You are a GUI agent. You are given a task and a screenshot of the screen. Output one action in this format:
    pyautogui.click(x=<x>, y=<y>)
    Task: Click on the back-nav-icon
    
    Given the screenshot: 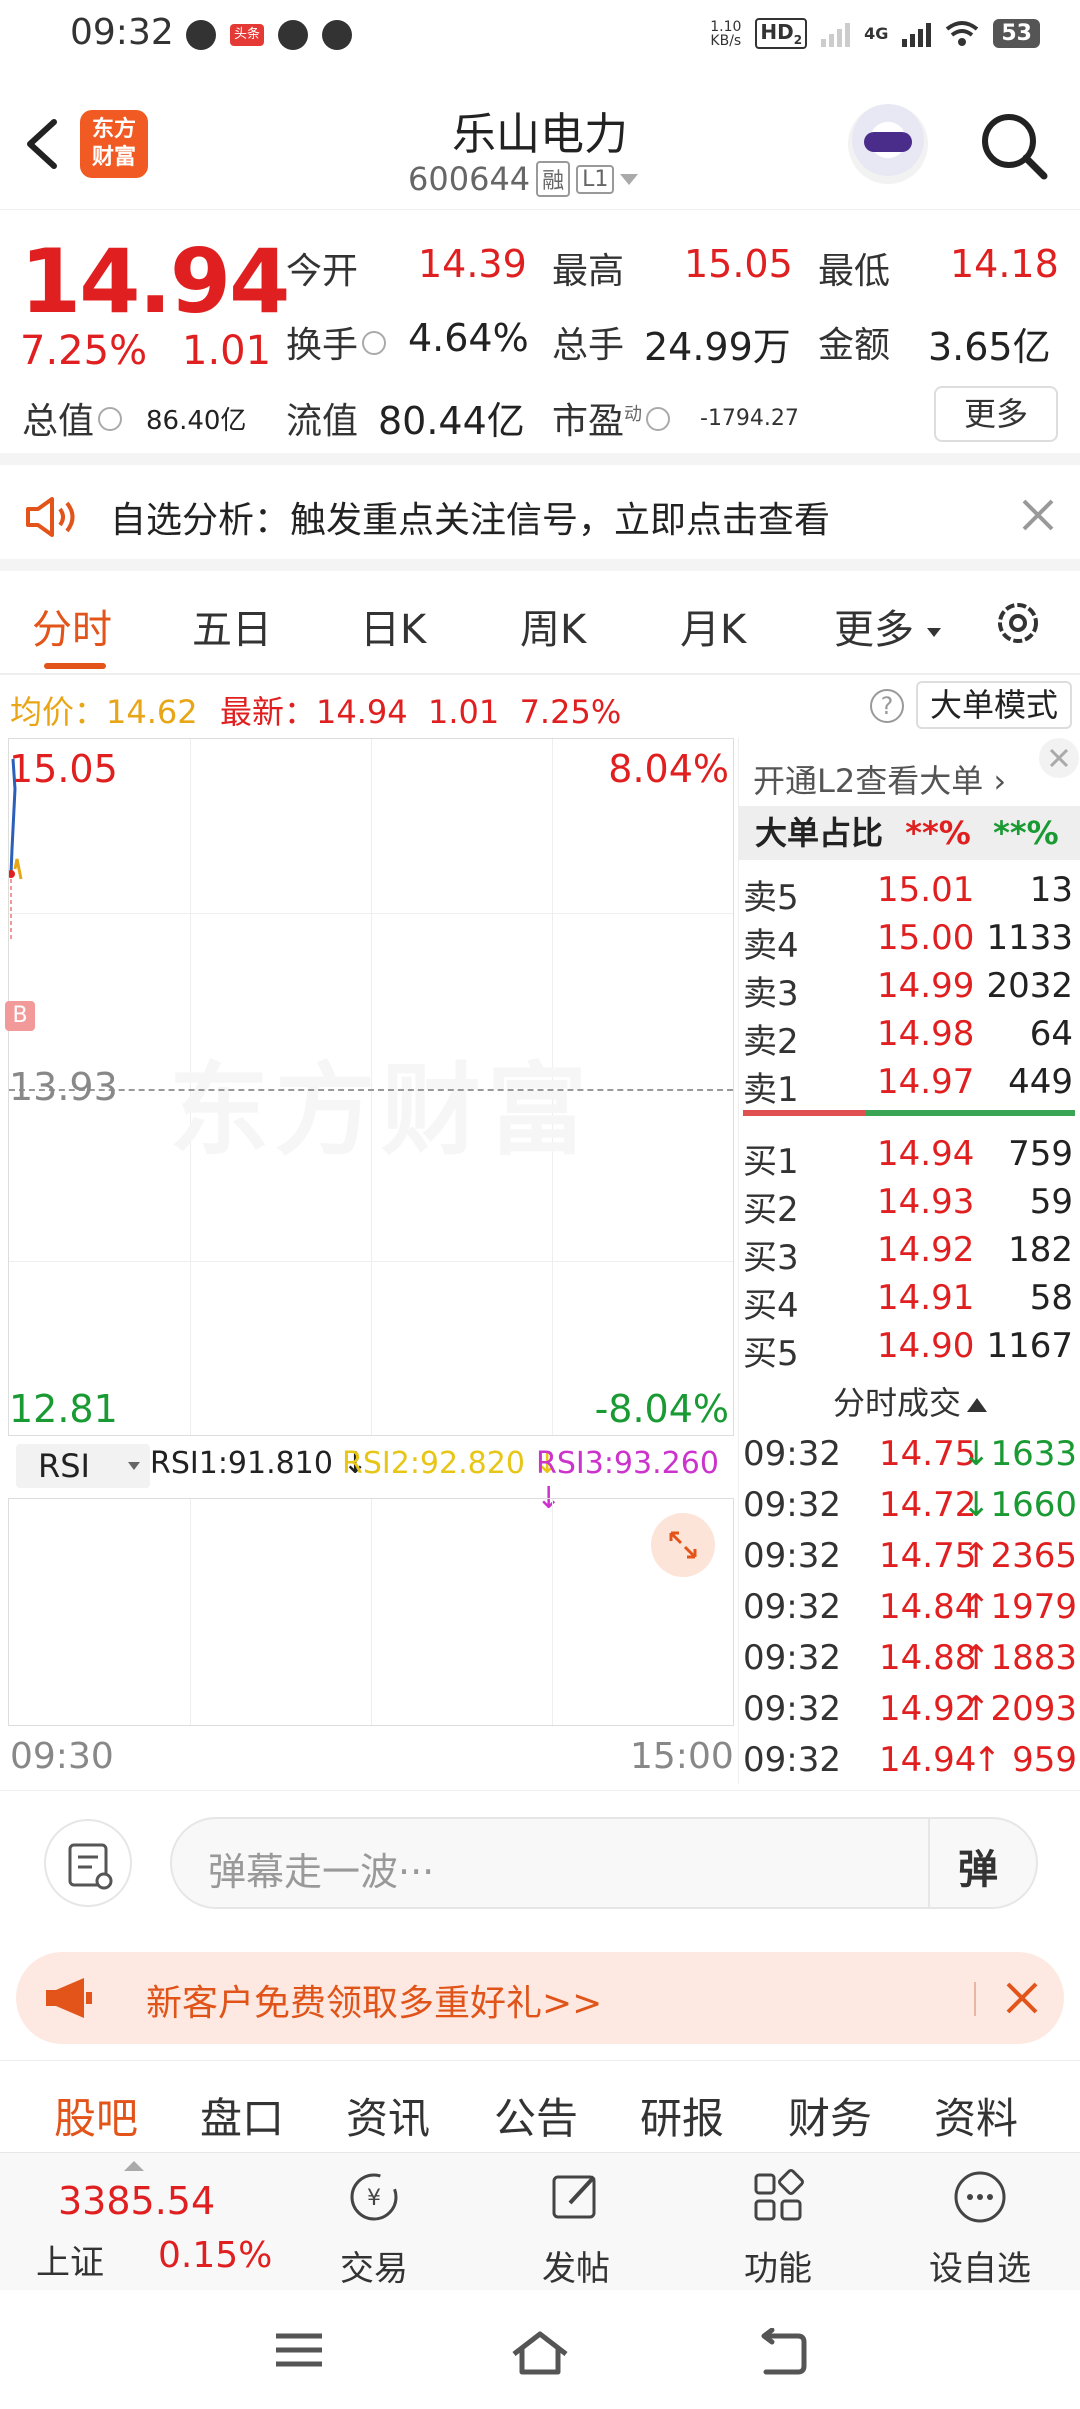 What is the action you would take?
    pyautogui.click(x=781, y=2352)
    